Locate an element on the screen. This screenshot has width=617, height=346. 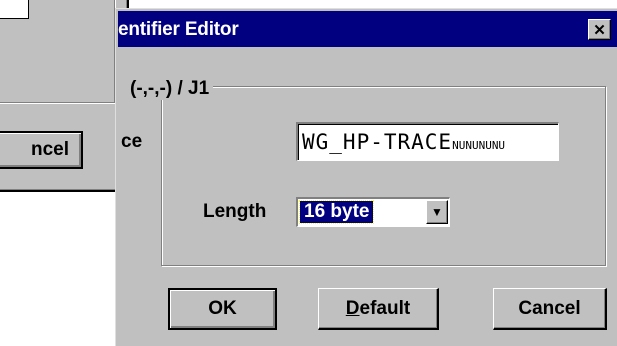
cancel-label: Cancel is located at coordinates (549, 308).